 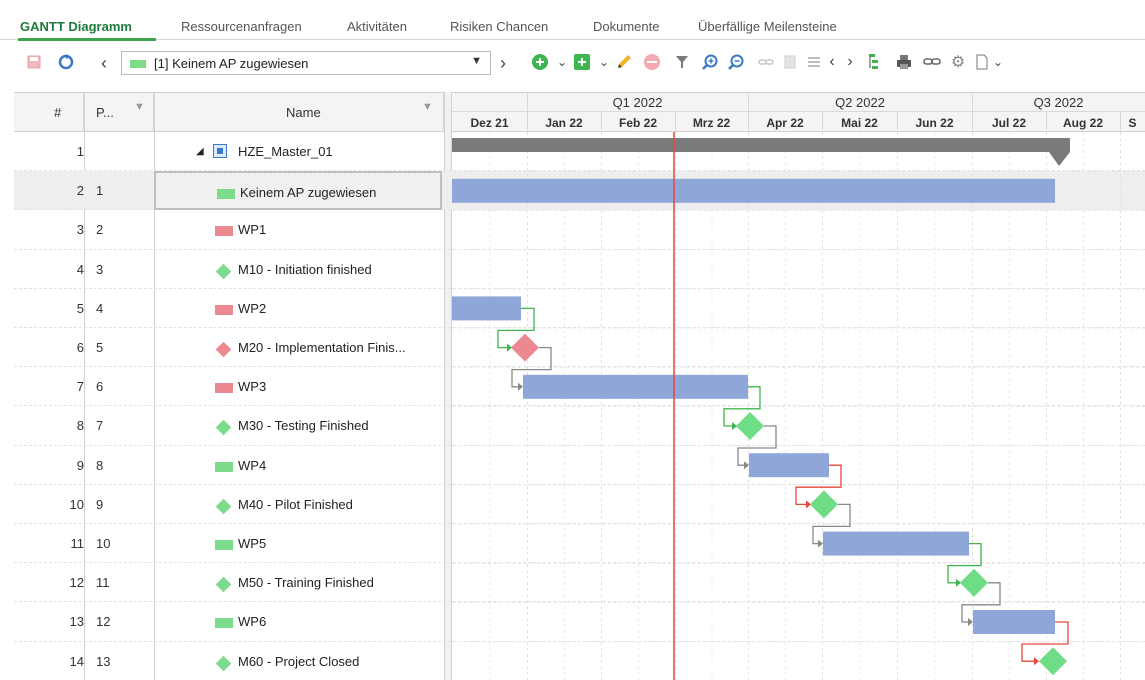 I want to click on name-cell: WP1, so click(x=298, y=229).